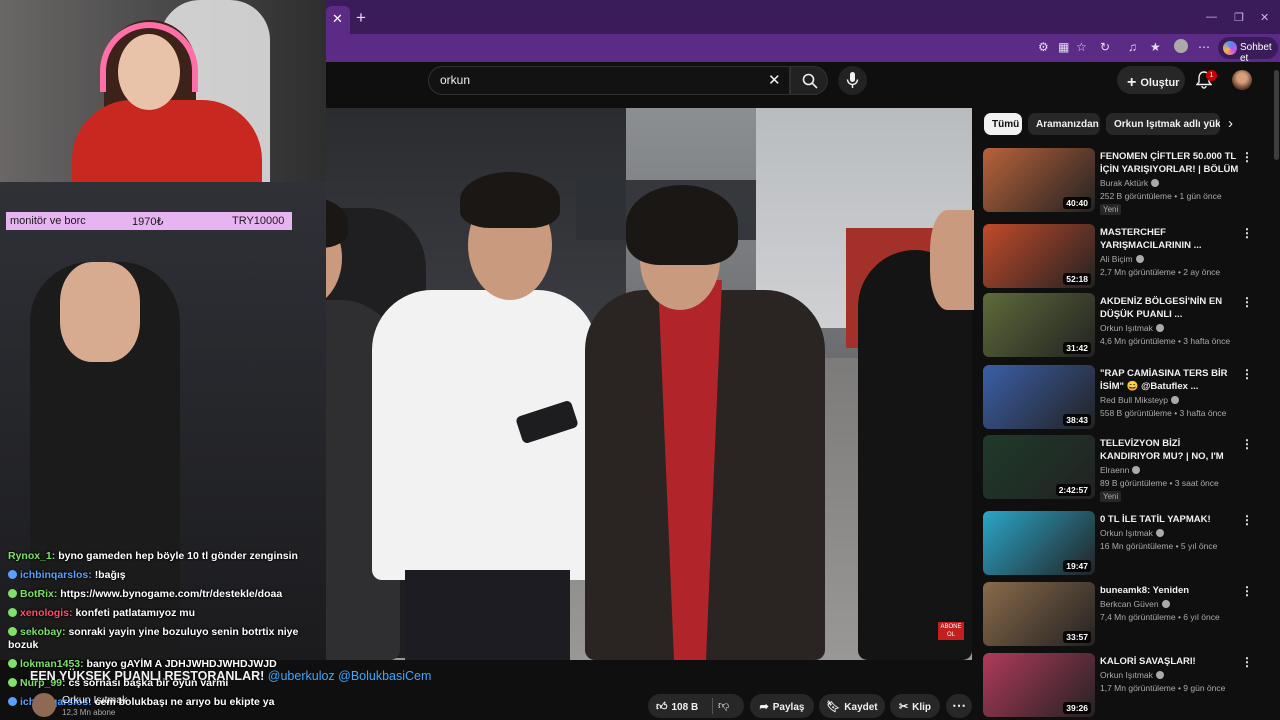 The height and width of the screenshot is (720, 1280). I want to click on clip-label: Klip, so click(922, 707).